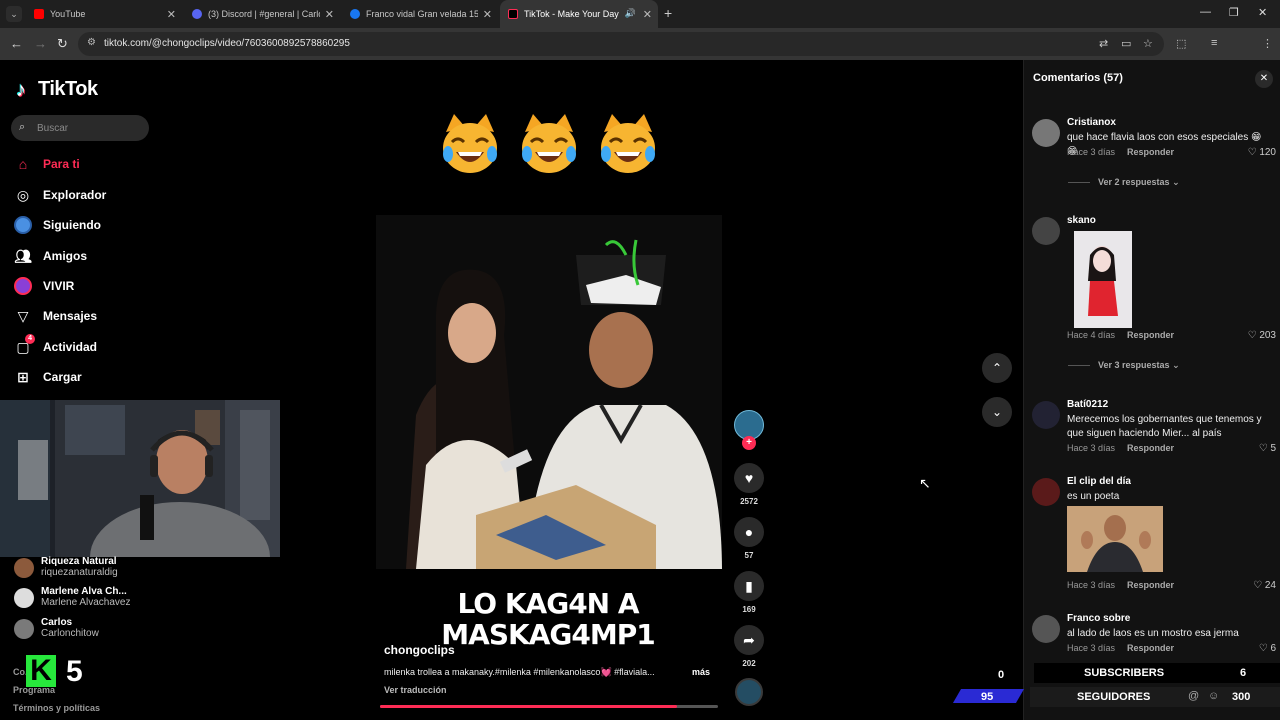  I want to click on followers-overlay: SEGUIDORES @ ☺ 300, so click(1155, 697).